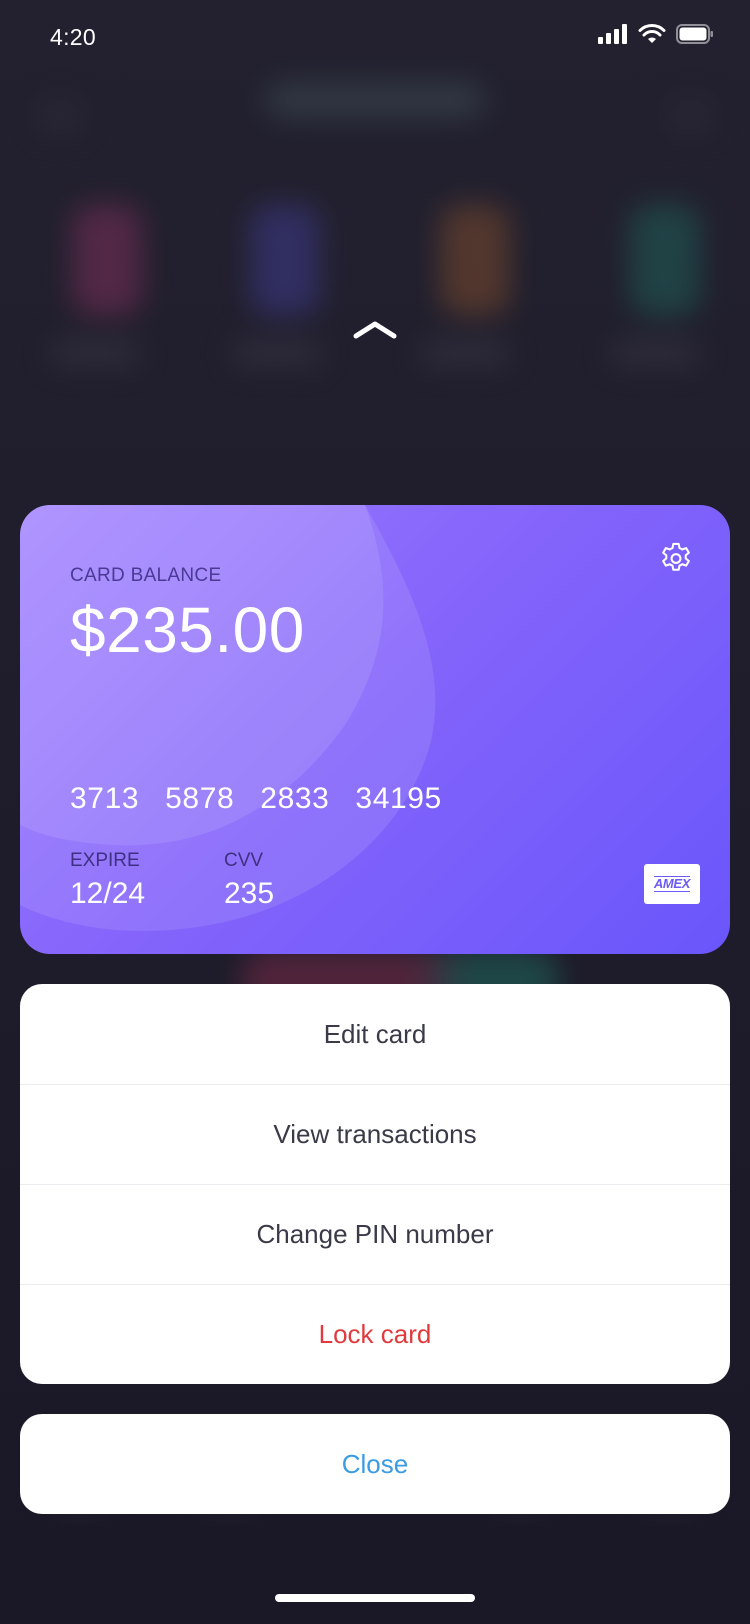  Describe the element at coordinates (146, 575) in the screenshot. I see `card-balance-label: CARD BALANCE` at that location.